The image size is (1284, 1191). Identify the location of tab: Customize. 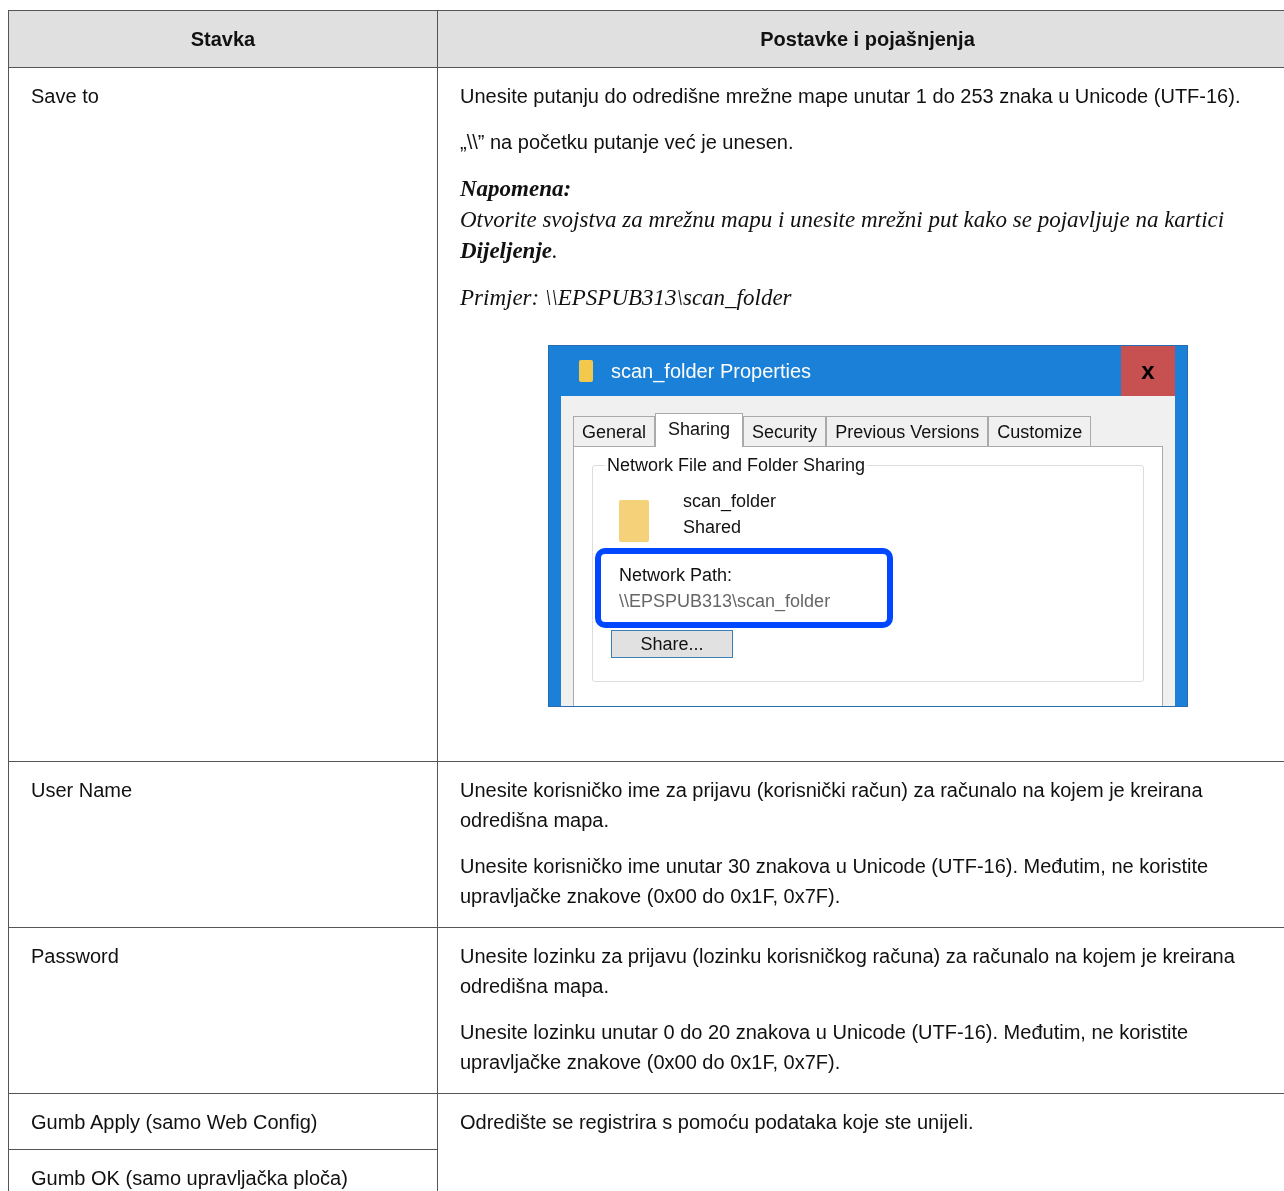
(1040, 431).